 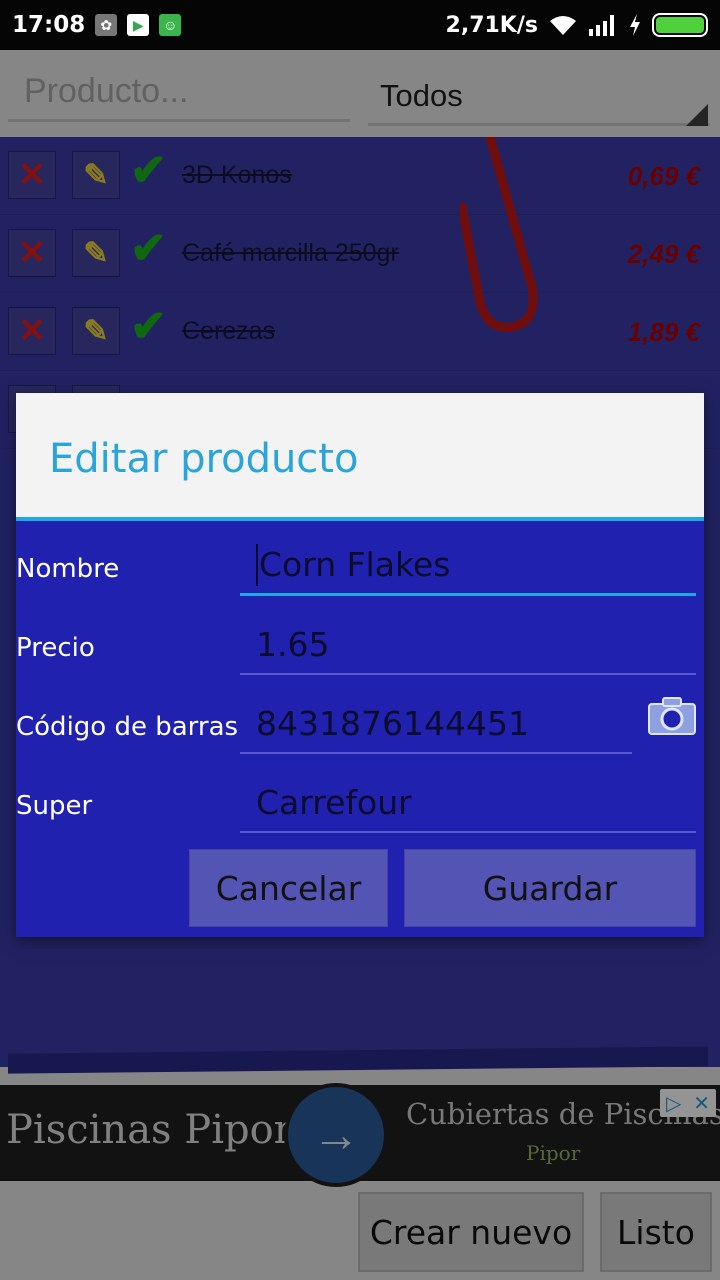 I want to click on battery-fill, so click(x=680, y=25).